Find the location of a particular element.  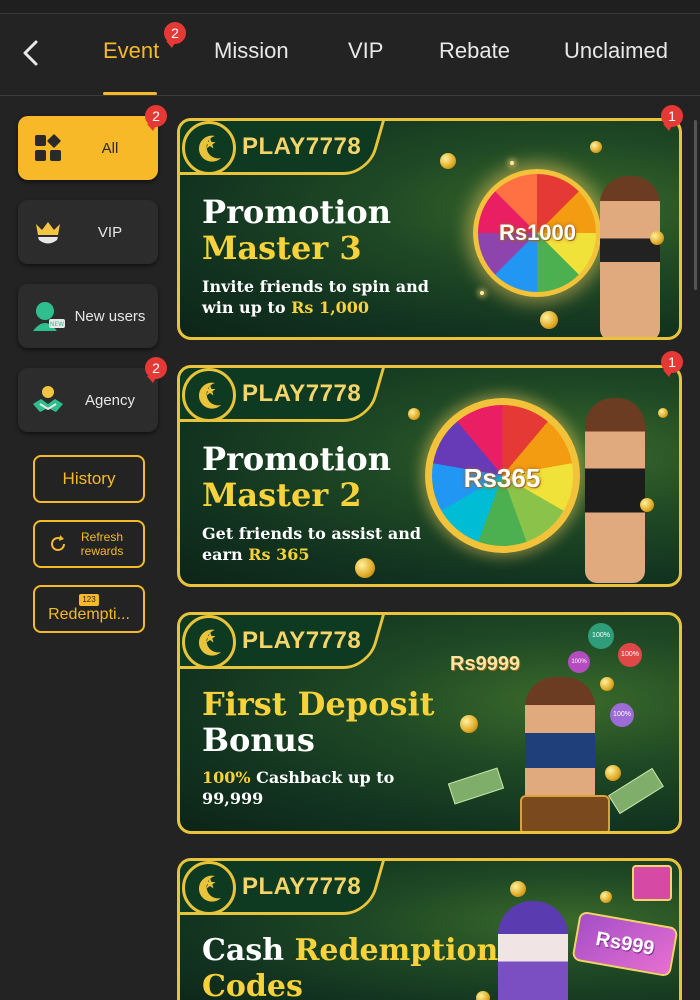

voucher-card-image: Rs999 is located at coordinates (625, 944).